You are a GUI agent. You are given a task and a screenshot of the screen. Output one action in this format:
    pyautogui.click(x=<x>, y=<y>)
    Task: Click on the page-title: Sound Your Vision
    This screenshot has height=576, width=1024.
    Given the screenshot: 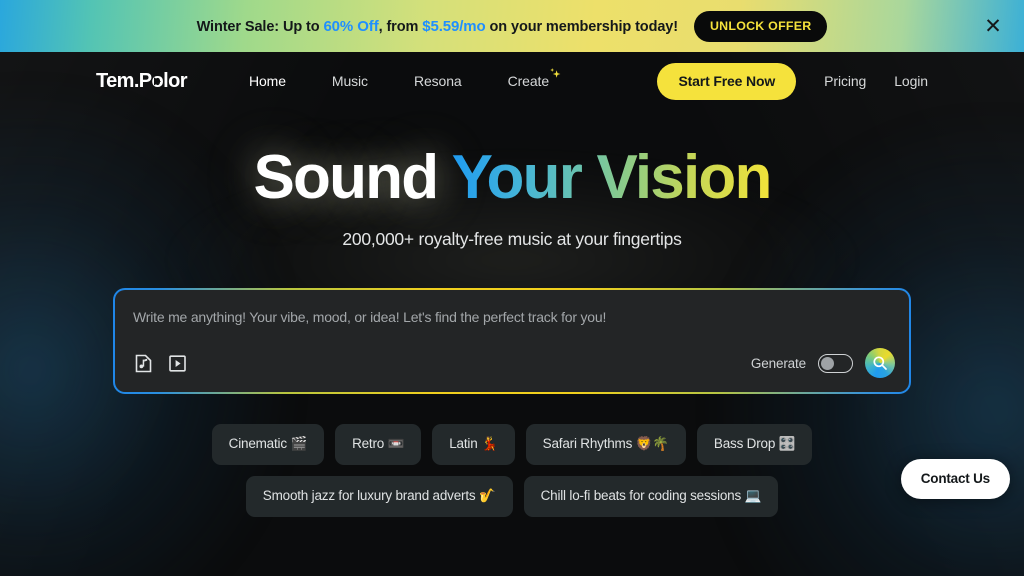 What is the action you would take?
    pyautogui.click(x=512, y=178)
    